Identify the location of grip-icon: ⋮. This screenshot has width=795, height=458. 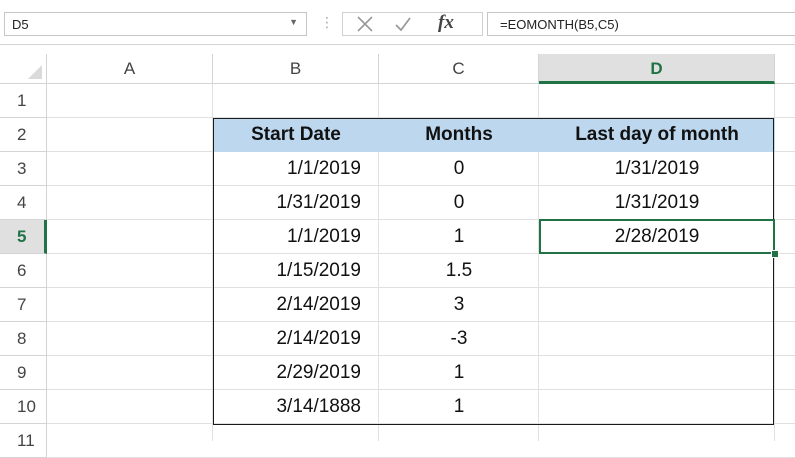
(327, 22).